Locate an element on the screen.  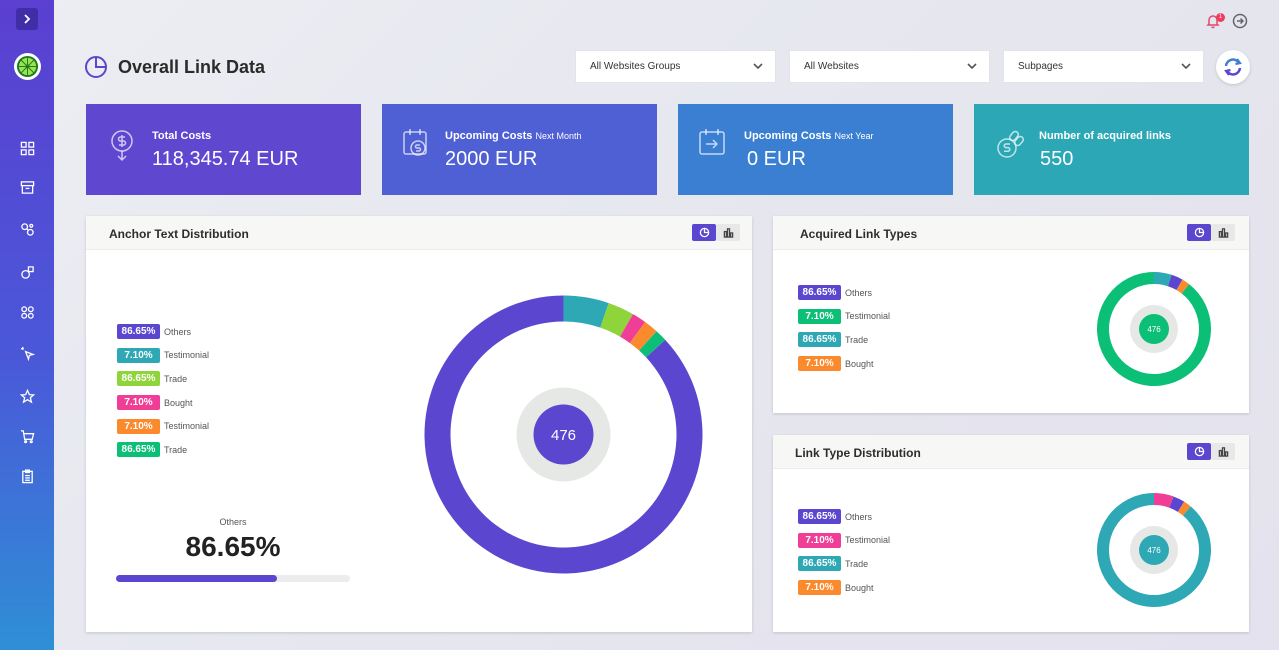
highlight-value: 86.65% is located at coordinates (233, 546).